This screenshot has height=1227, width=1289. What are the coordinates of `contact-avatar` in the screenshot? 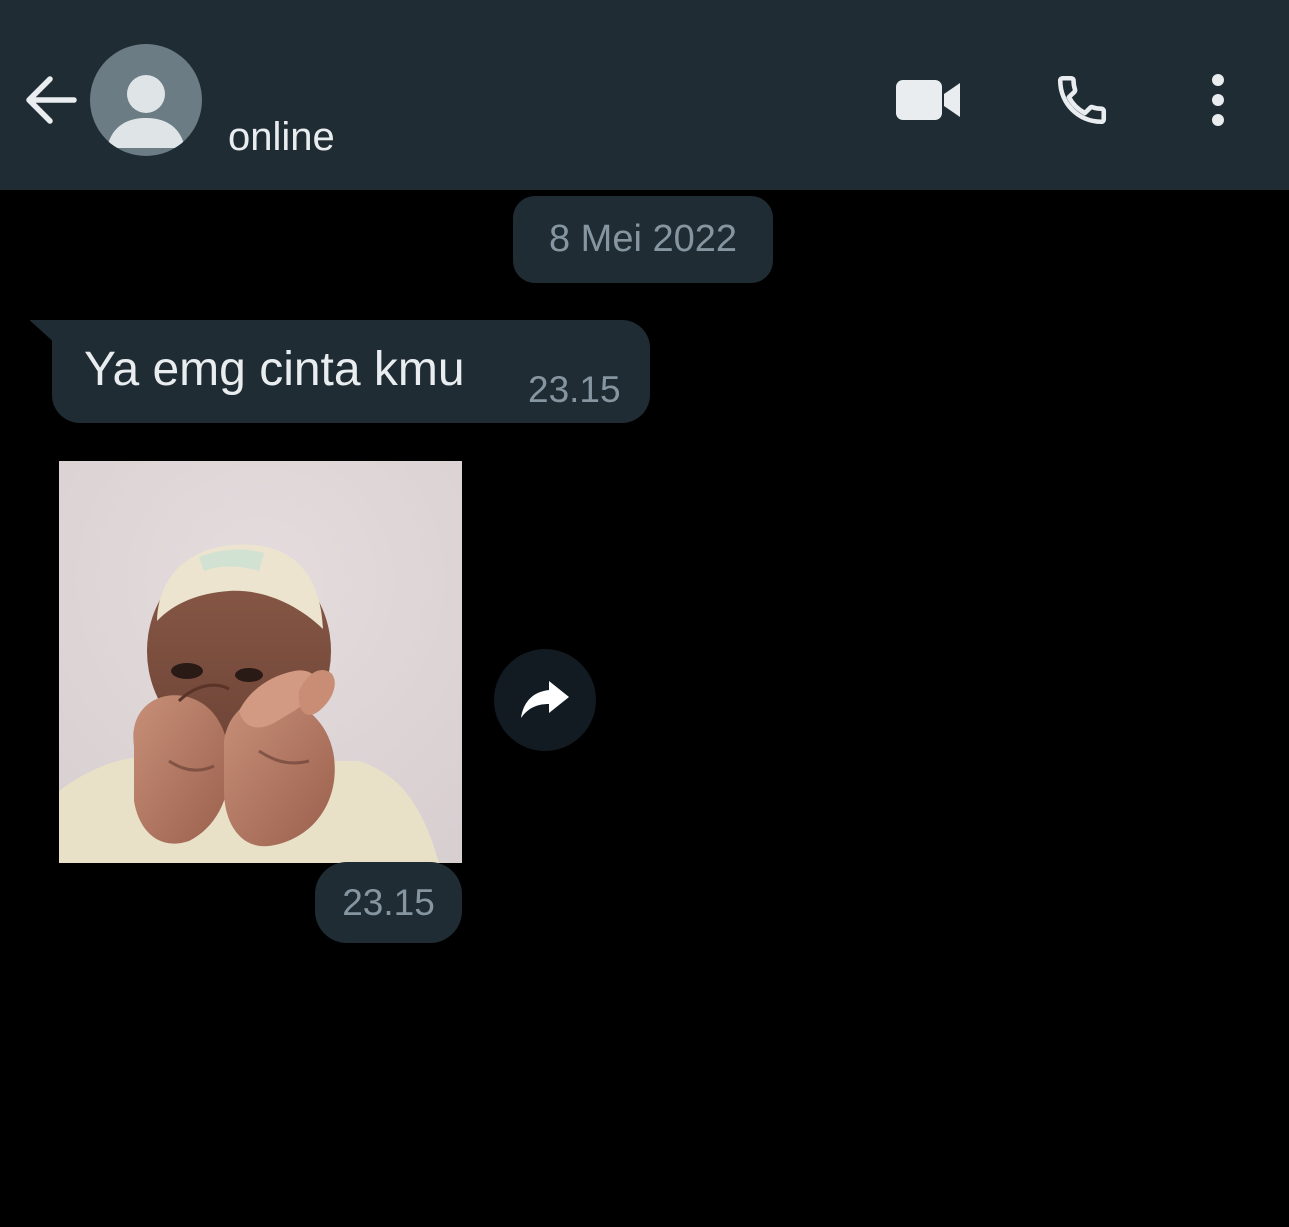 It's located at (146, 100).